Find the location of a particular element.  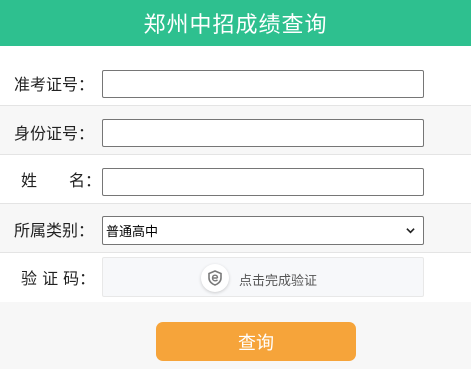

page-title: 郑州中招成绩查询 is located at coordinates (235, 25).